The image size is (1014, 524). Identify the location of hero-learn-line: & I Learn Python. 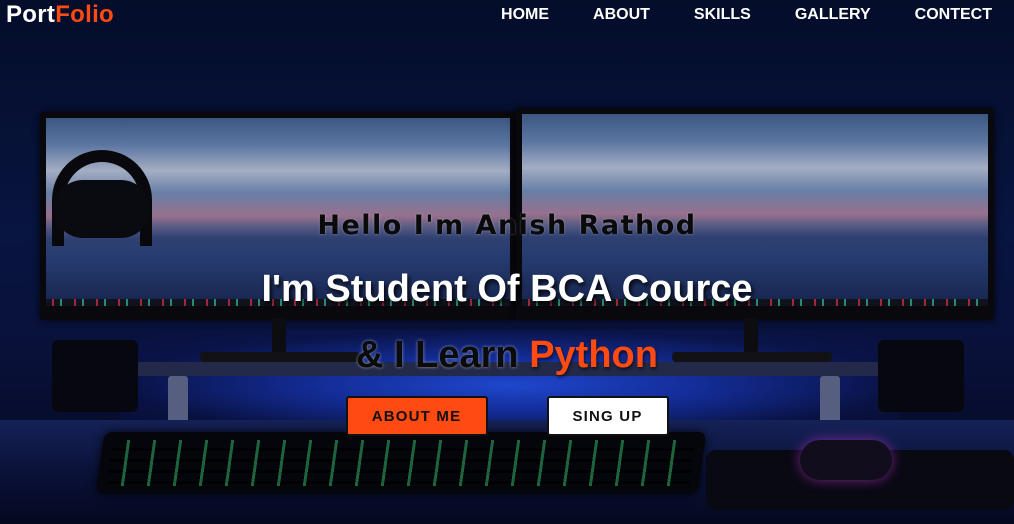
(507, 355).